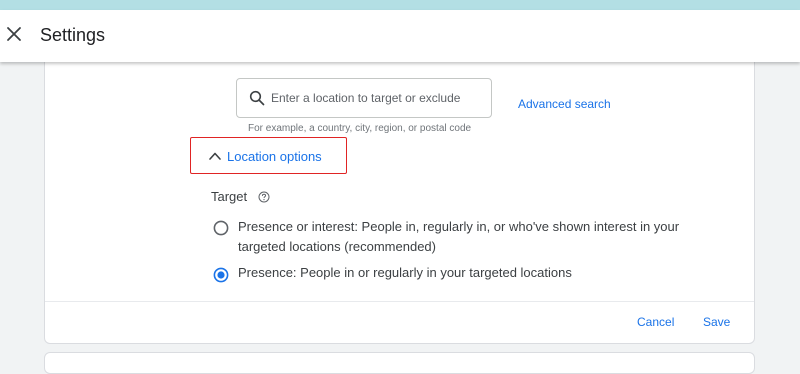  Describe the element at coordinates (215, 156) in the screenshot. I see `chevron-up-icon` at that location.